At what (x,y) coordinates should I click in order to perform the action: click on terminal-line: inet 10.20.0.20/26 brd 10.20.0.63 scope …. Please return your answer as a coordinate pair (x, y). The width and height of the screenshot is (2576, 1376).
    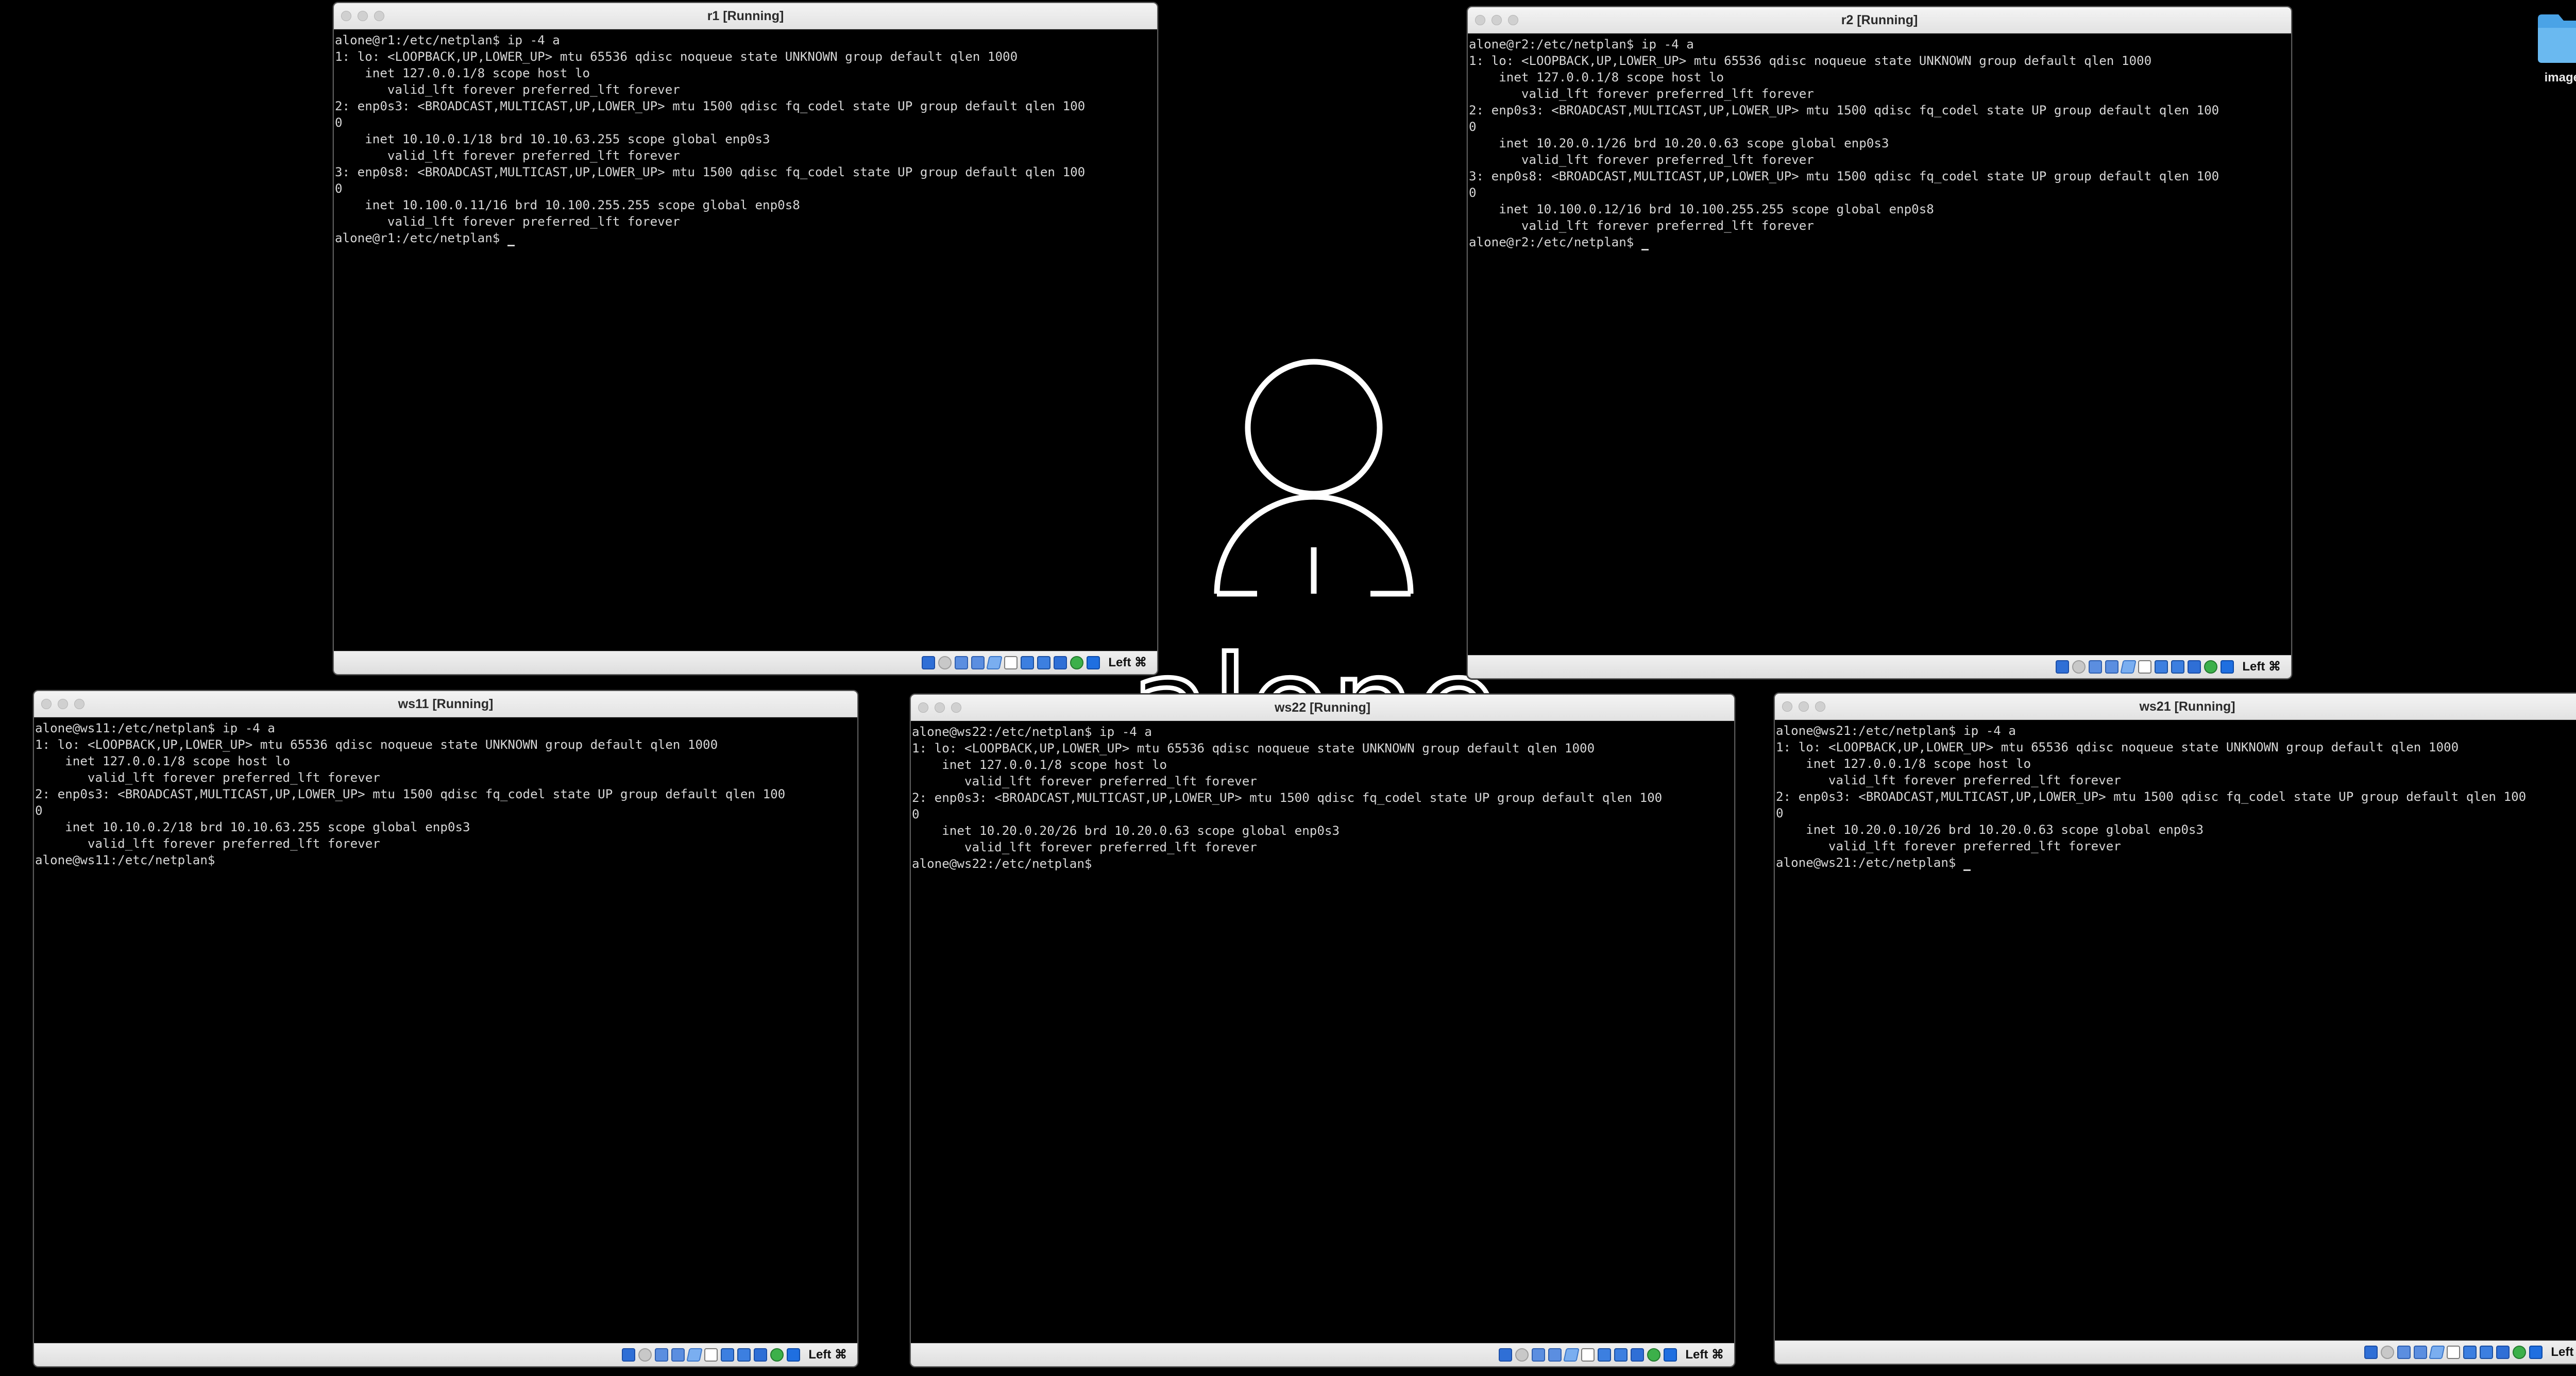
    Looking at the image, I should click on (1126, 831).